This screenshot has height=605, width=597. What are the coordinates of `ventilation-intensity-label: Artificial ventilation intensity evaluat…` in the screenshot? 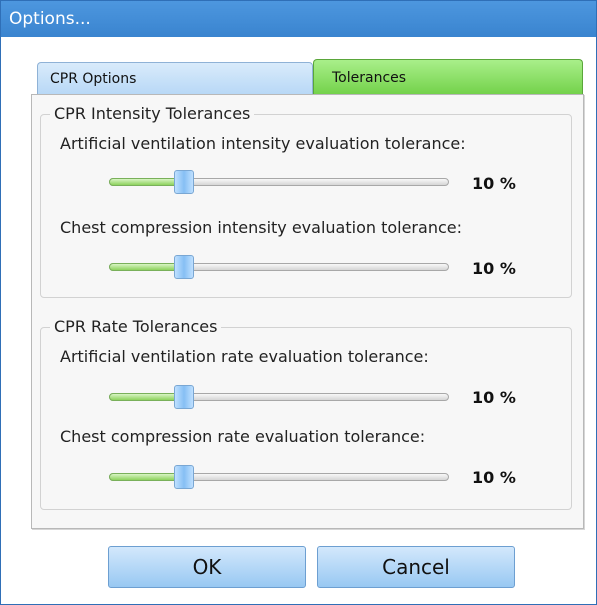 It's located at (263, 143).